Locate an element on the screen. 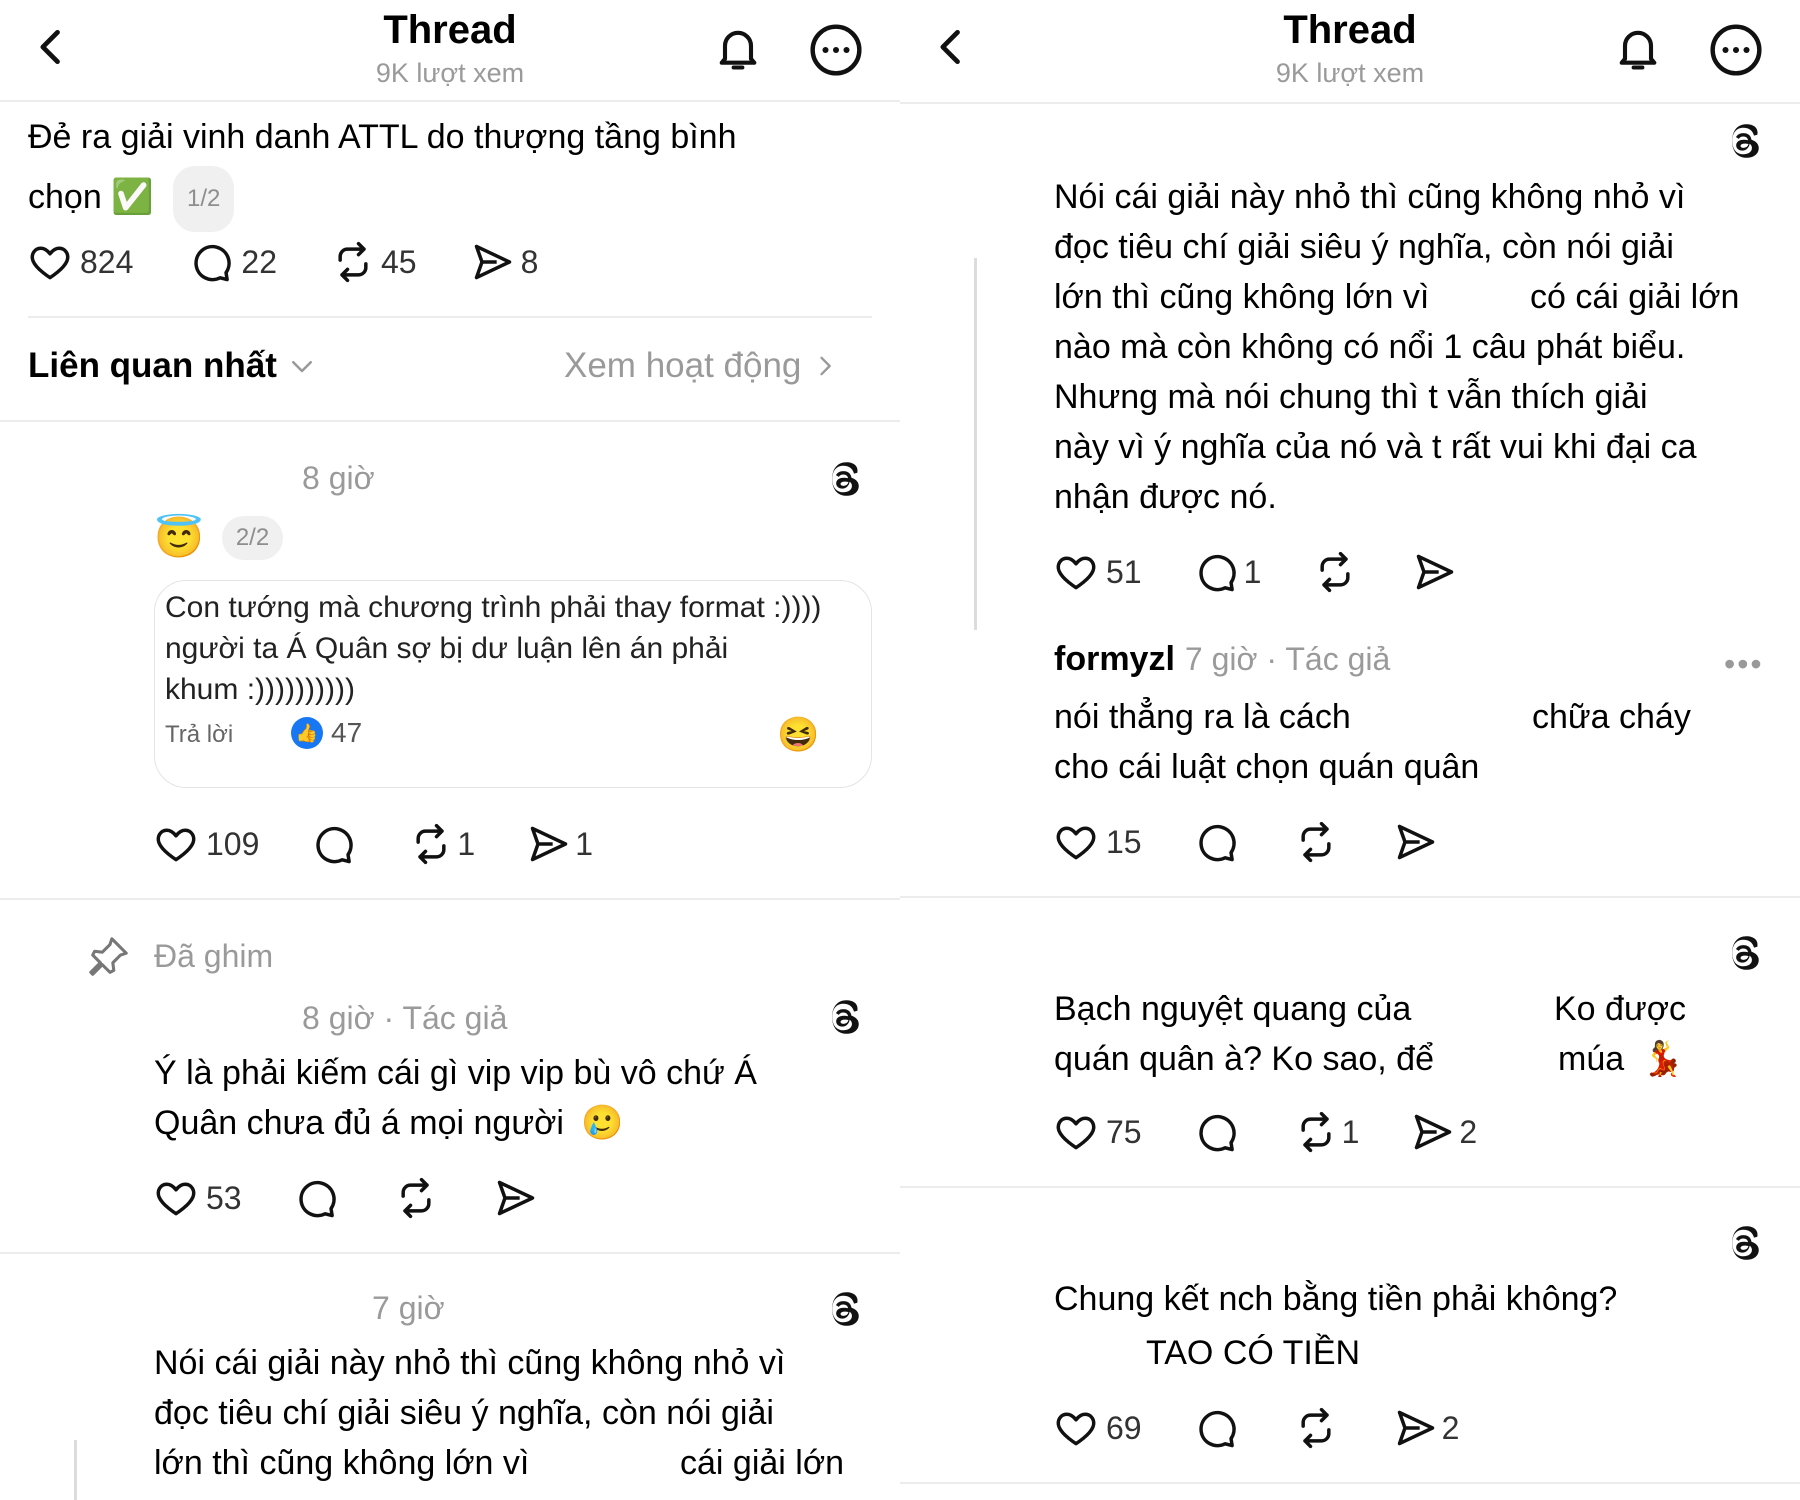 The height and width of the screenshot is (1500, 1800). reply-count: 22 is located at coordinates (259, 261).